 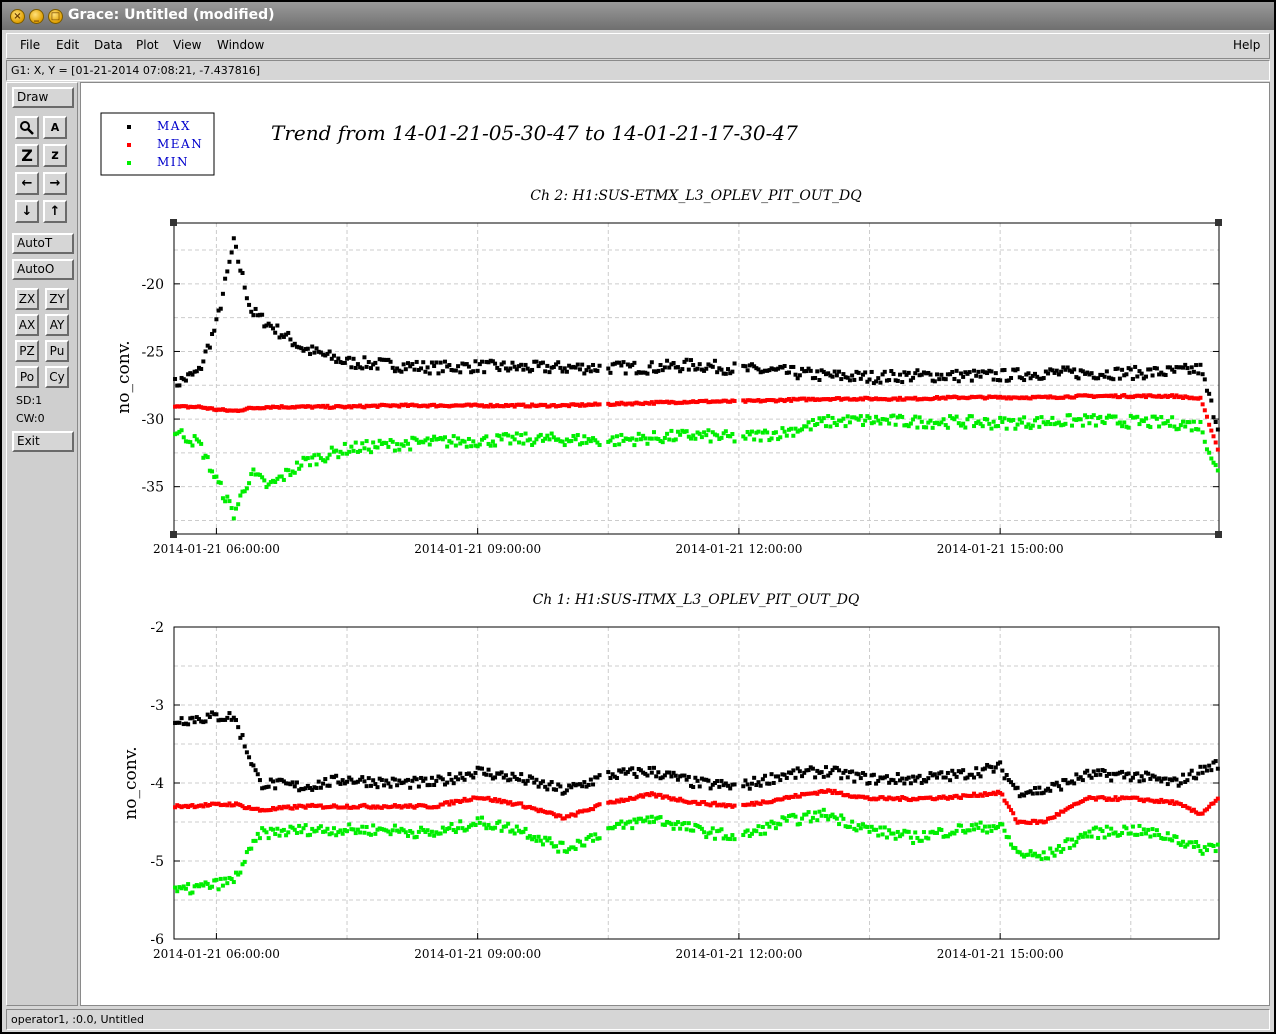 What do you see at coordinates (147, 45) in the screenshot?
I see `menu-plot: Plot` at bounding box center [147, 45].